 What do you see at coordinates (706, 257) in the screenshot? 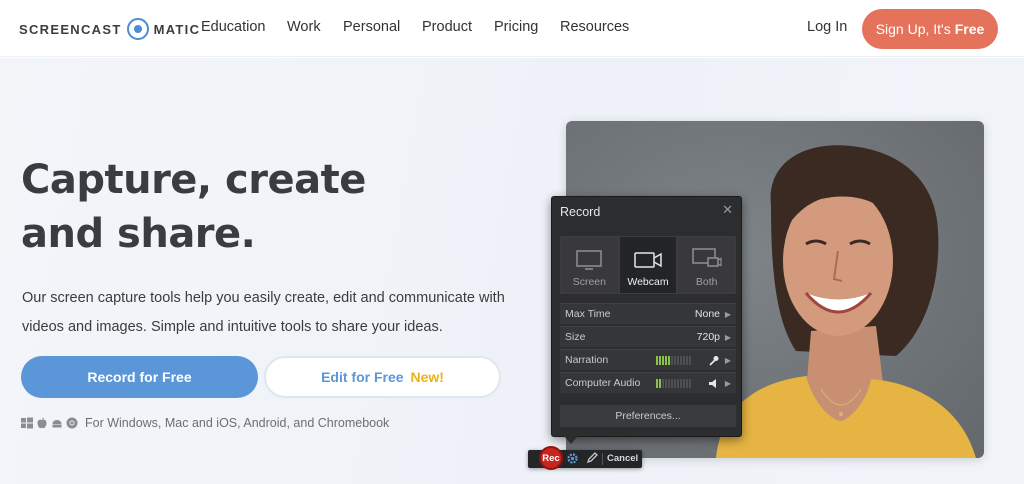
I see `screen-and-webcam-icon` at bounding box center [706, 257].